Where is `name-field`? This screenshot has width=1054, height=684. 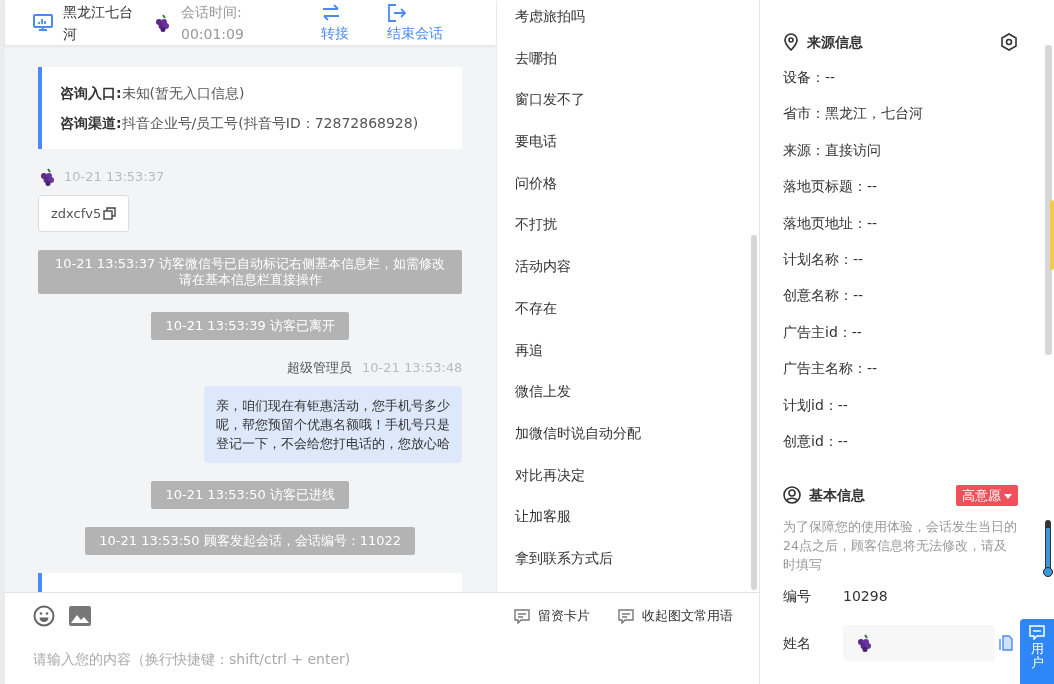 name-field is located at coordinates (919, 643).